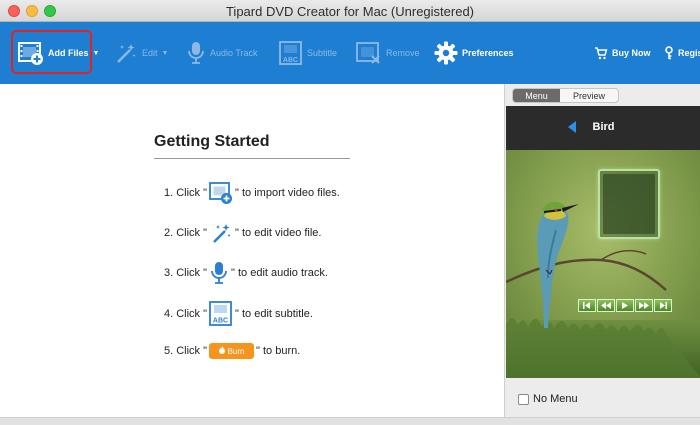 The width and height of the screenshot is (700, 425). I want to click on step-suffix: " to burn., so click(278, 351).